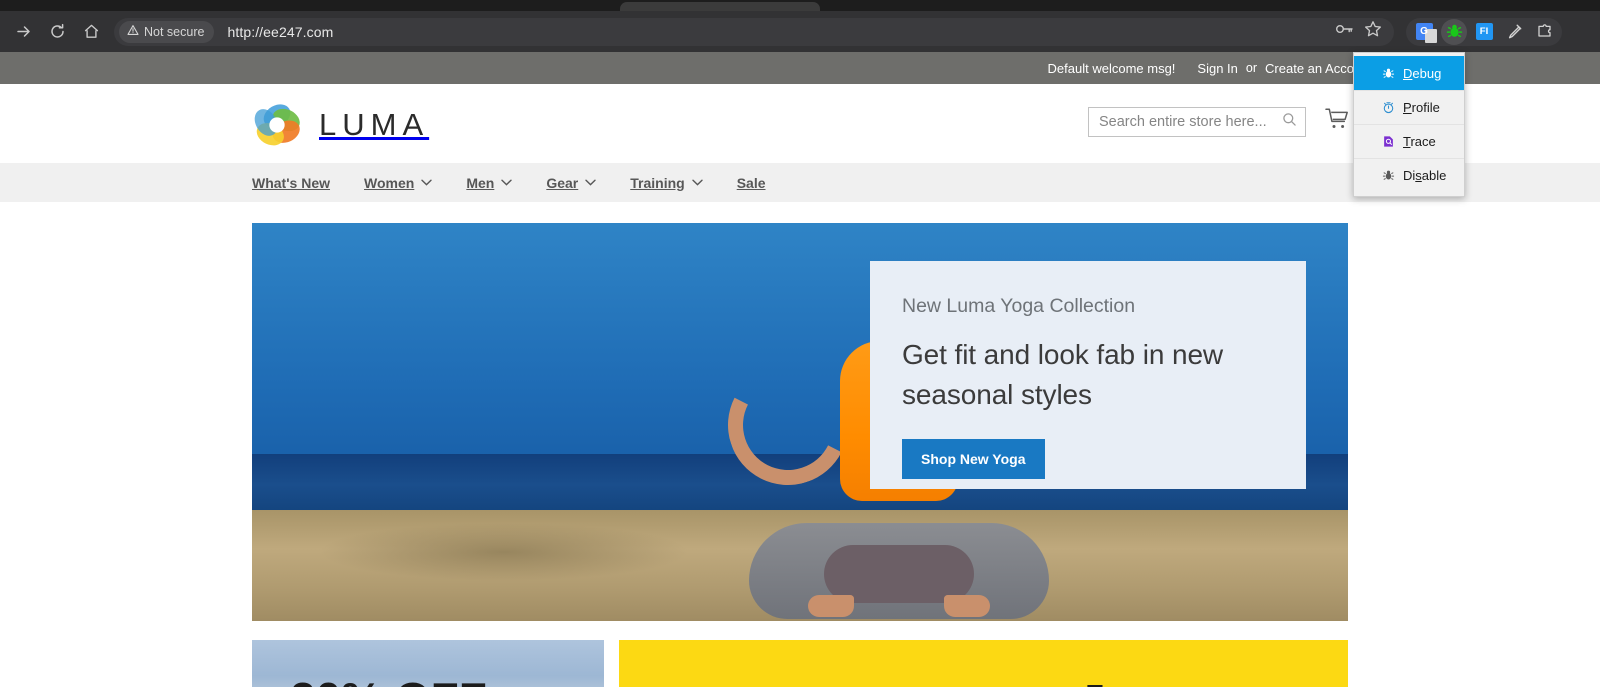 This screenshot has width=1600, height=687. What do you see at coordinates (973, 458) in the screenshot?
I see `shop-new-yoga-button: Shop New Yoga` at bounding box center [973, 458].